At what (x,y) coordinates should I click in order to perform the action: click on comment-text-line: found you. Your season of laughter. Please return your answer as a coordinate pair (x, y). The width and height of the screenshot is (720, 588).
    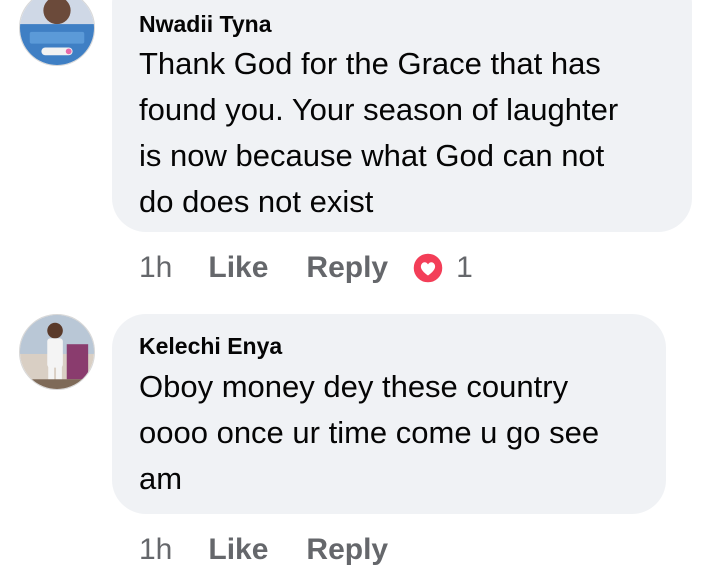
    Looking at the image, I should click on (379, 109).